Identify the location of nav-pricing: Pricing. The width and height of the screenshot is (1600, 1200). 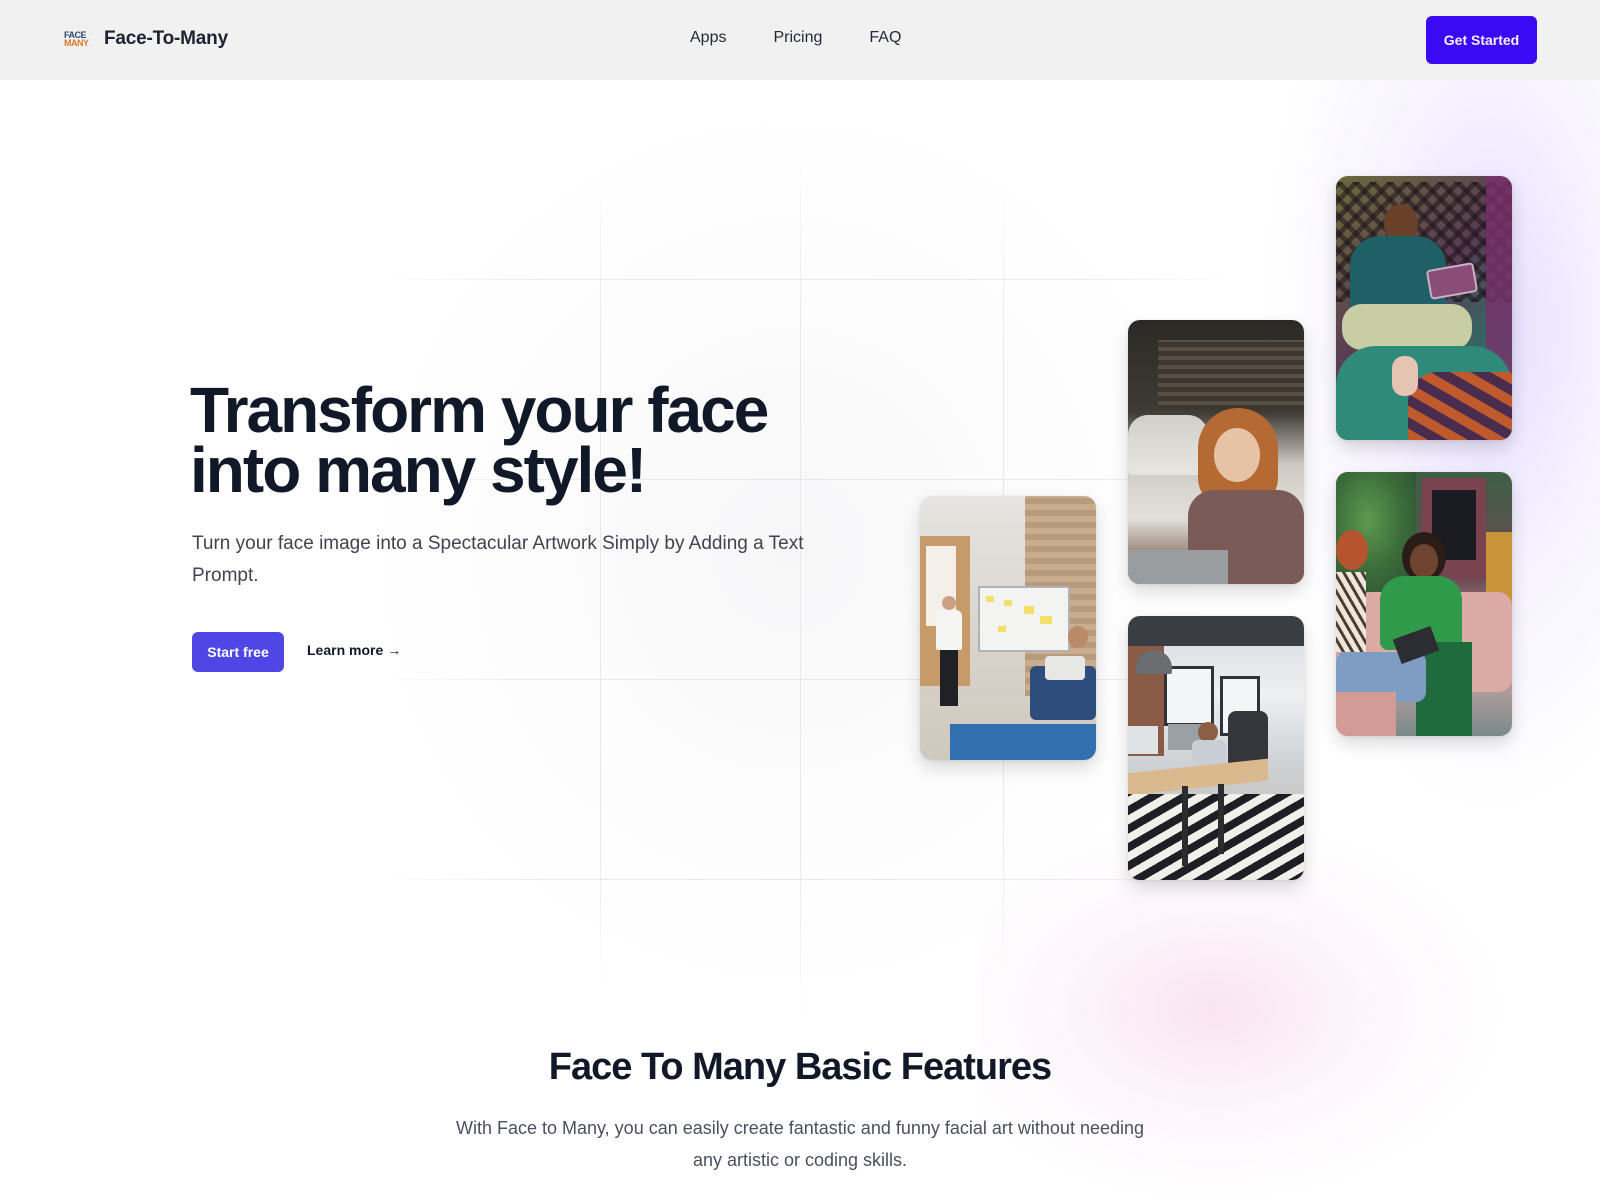
(797, 38).